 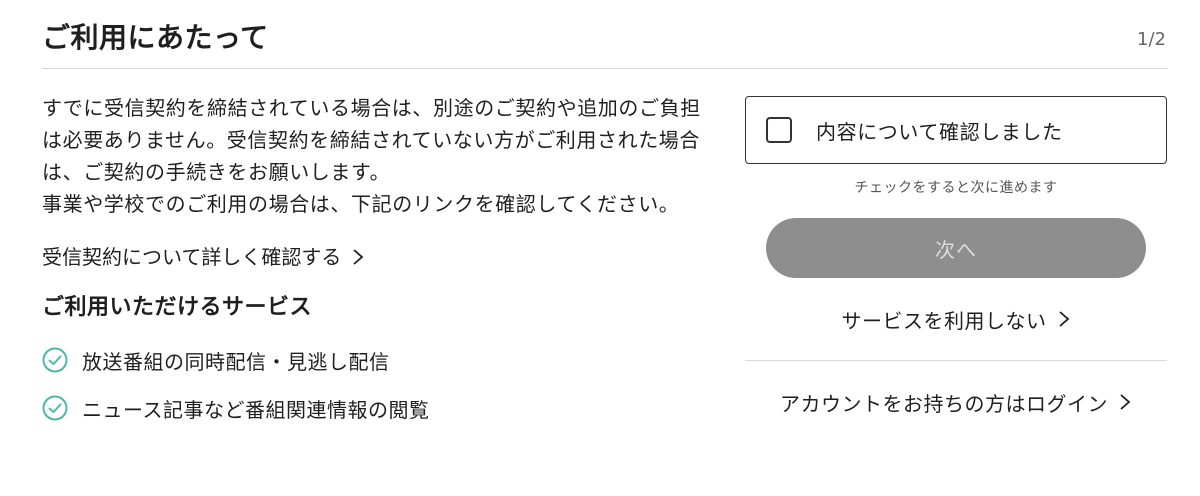 What do you see at coordinates (236, 361) in the screenshot?
I see `service-label: 放送番組の同時配信・見逃し配信` at bounding box center [236, 361].